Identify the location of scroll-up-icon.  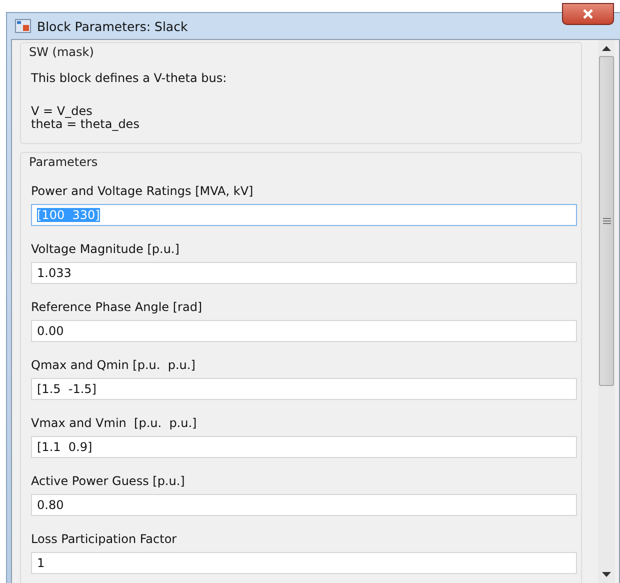
(606, 48).